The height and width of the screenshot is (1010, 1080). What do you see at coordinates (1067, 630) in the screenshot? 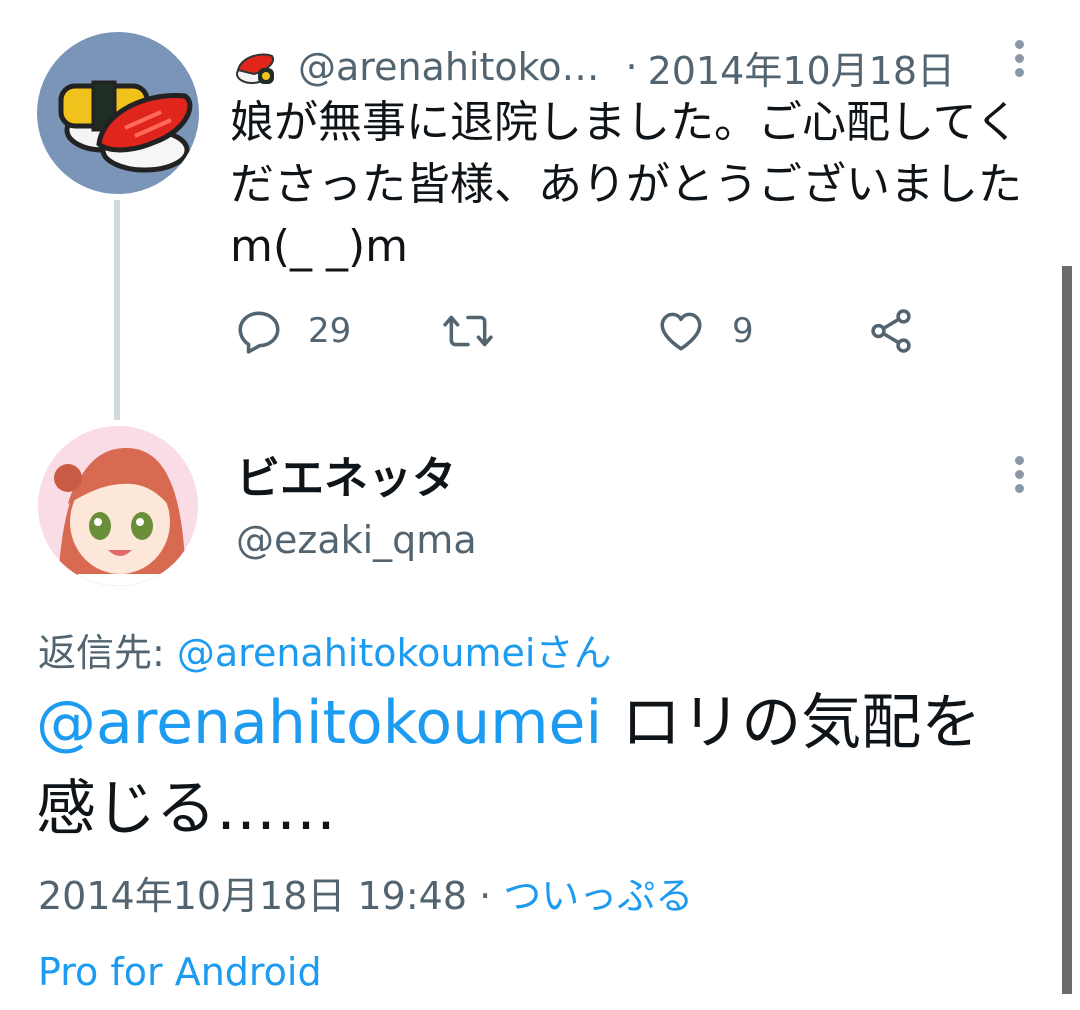
I see `scrollbar` at bounding box center [1067, 630].